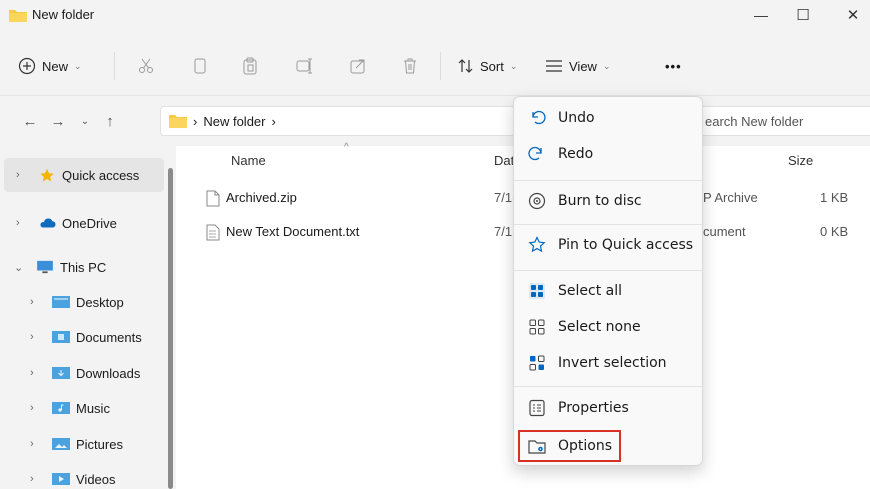 The height and width of the screenshot is (489, 870). What do you see at coordinates (593, 408) in the screenshot?
I see `menu-item-label: Properties` at bounding box center [593, 408].